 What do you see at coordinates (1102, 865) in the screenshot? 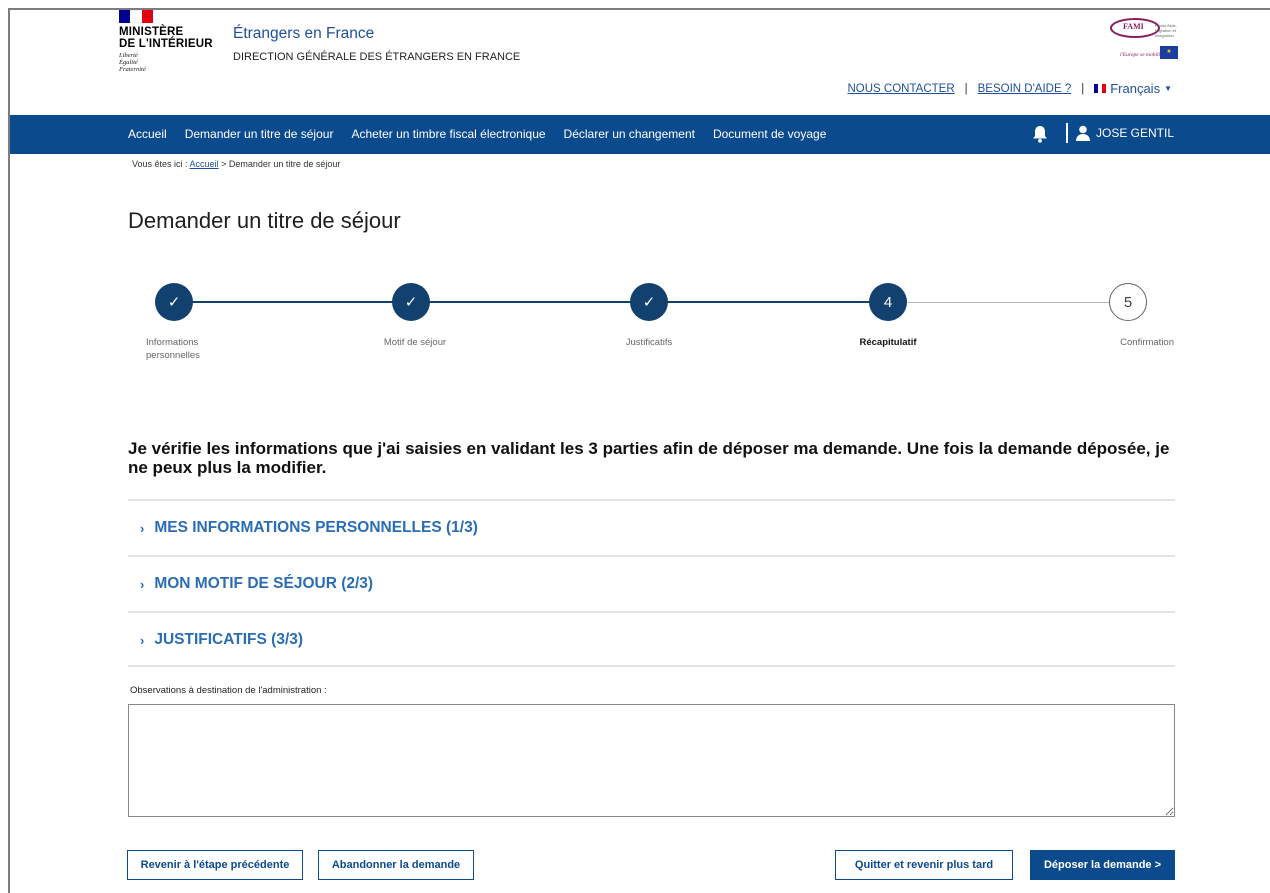
I see `submit-request-button: Déposer la demande >` at bounding box center [1102, 865].